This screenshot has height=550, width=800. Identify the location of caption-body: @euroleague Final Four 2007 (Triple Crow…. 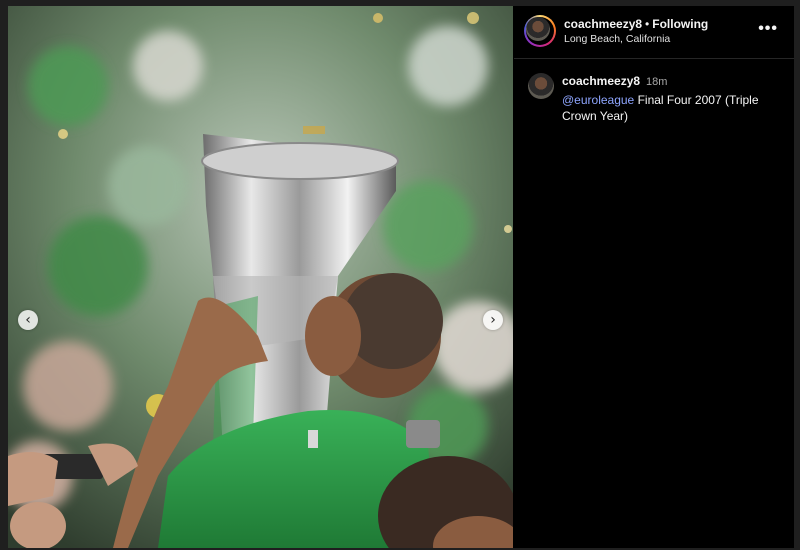
(662, 108).